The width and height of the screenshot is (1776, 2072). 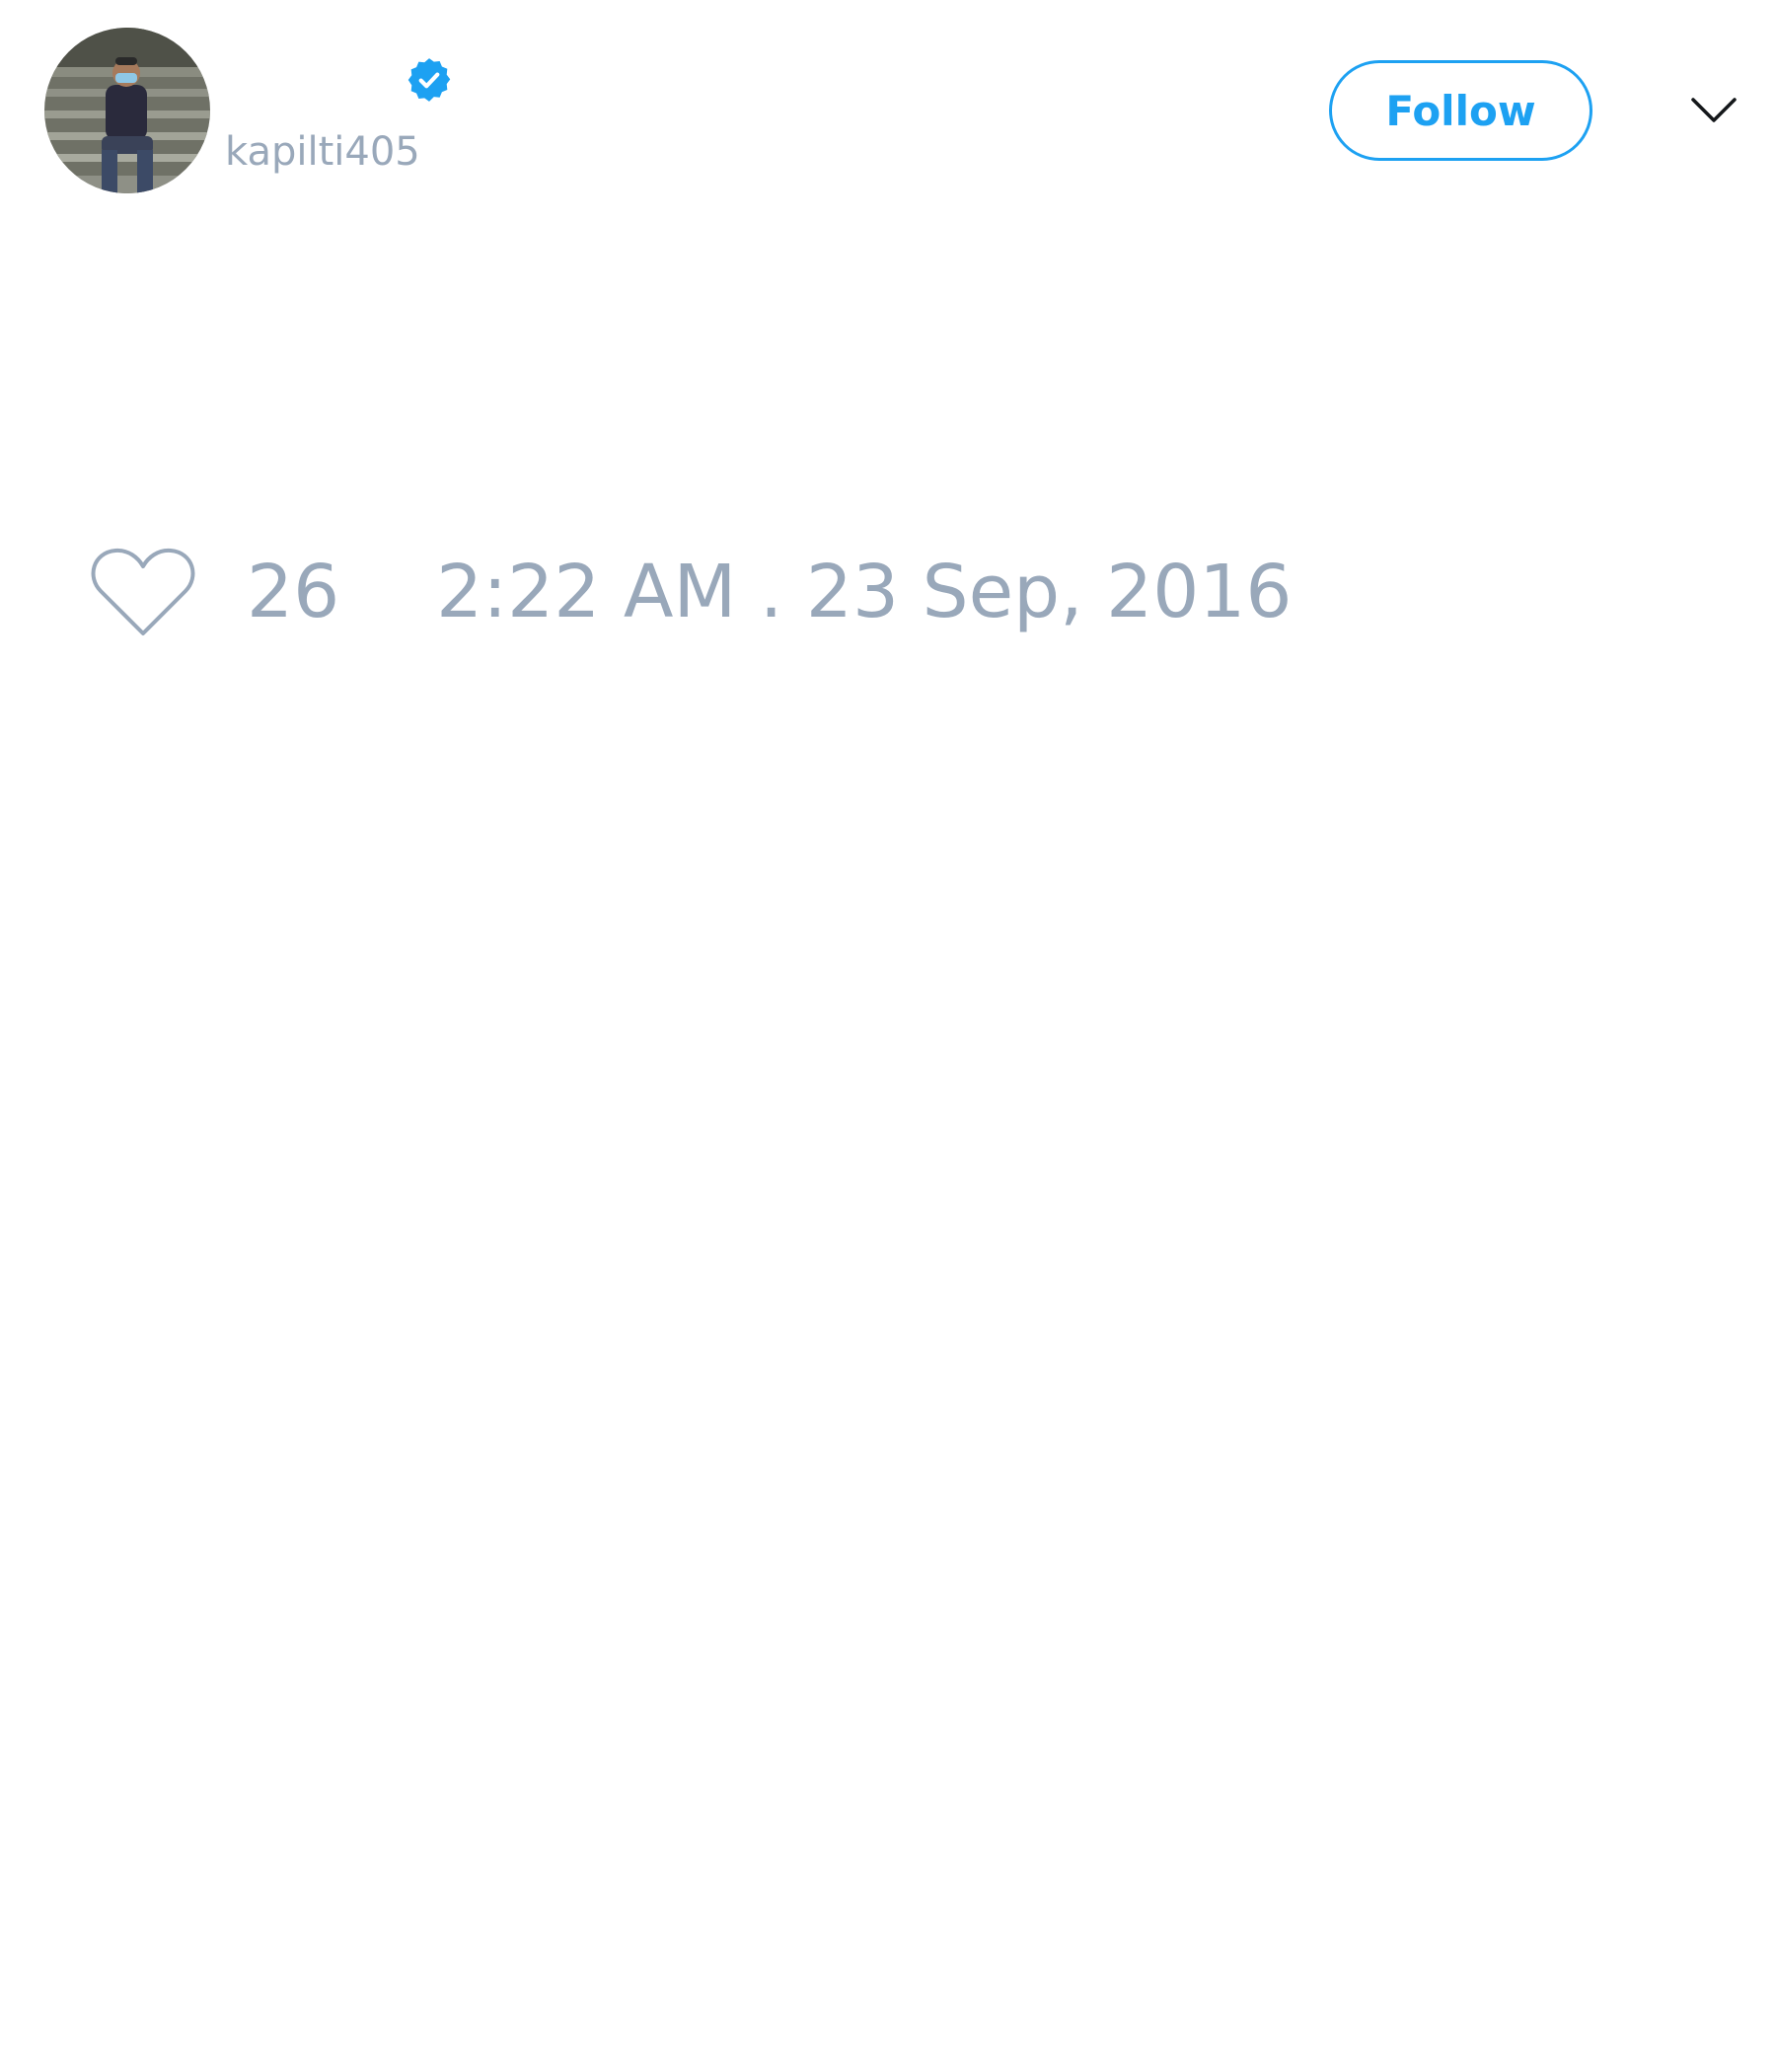 I want to click on tweet-footer: 26 2:22 AM . 23 Sep, 2016, so click(x=691, y=592).